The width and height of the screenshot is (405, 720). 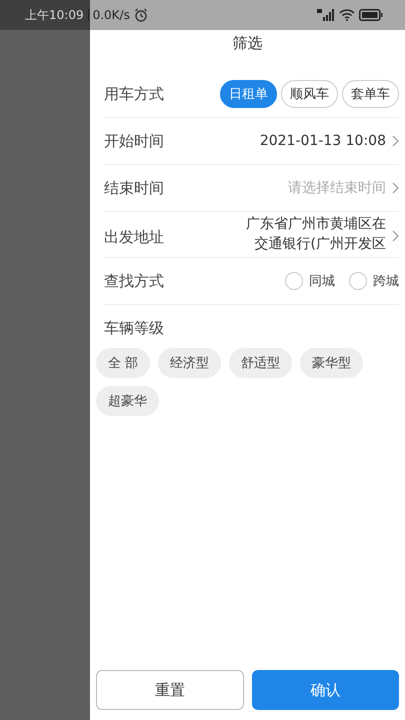 I want to click on grade-chip: 豪华型, so click(x=332, y=363).